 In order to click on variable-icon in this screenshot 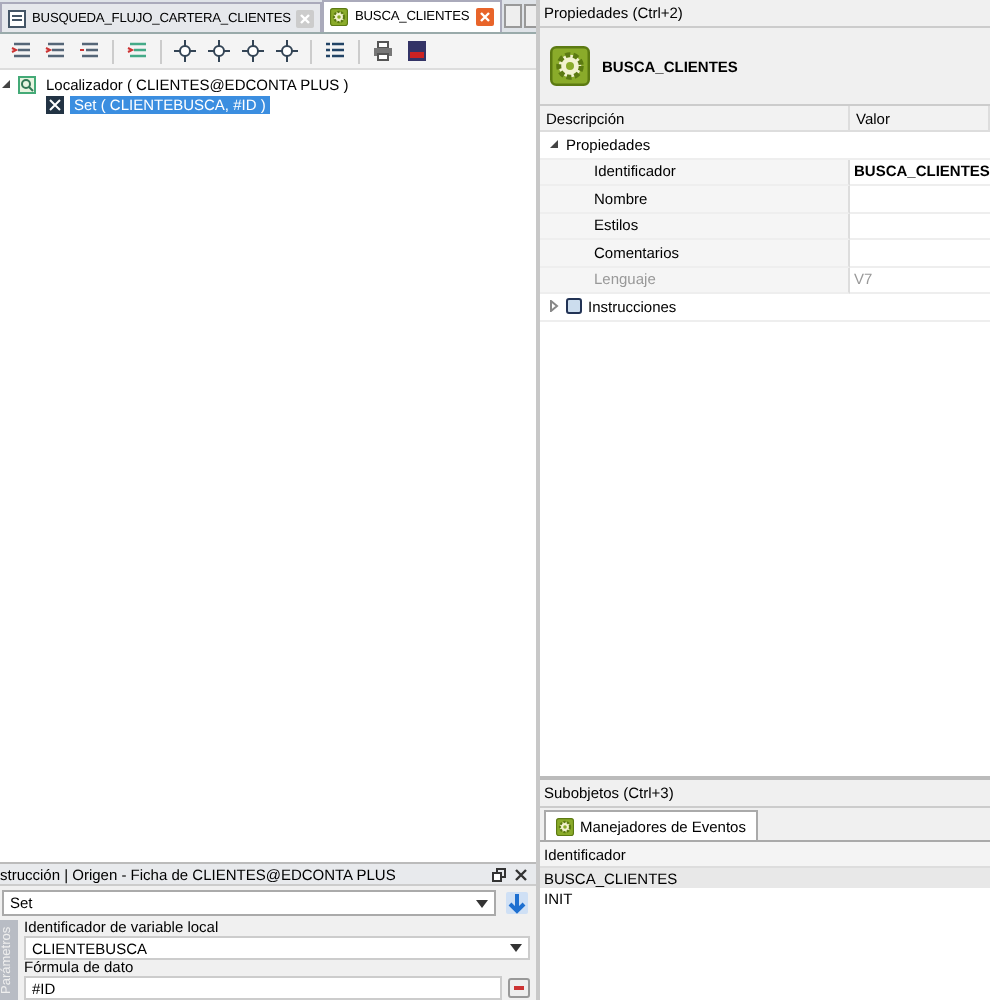, I will do `click(55, 104)`.